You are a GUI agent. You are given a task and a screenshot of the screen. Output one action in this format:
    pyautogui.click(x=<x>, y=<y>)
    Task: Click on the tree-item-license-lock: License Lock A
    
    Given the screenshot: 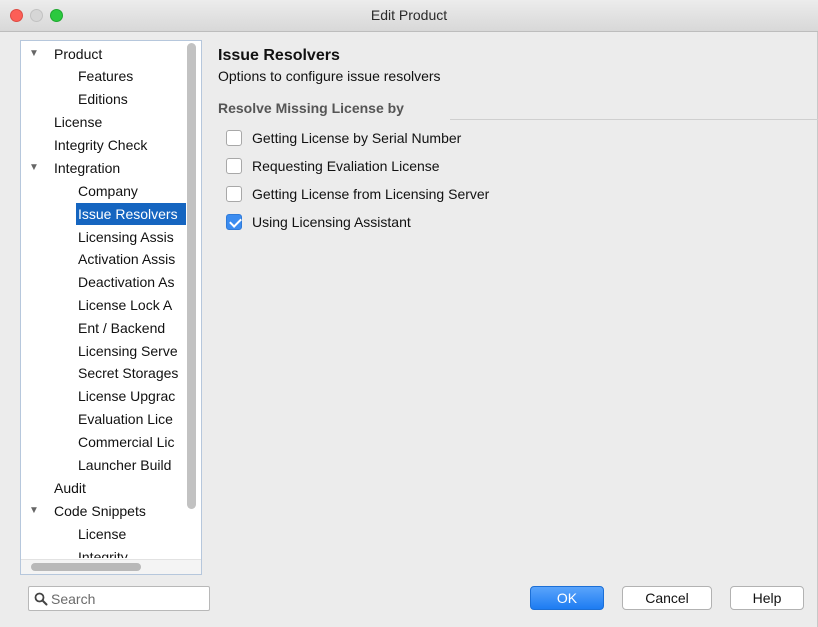 What is the action you would take?
    pyautogui.click(x=125, y=305)
    